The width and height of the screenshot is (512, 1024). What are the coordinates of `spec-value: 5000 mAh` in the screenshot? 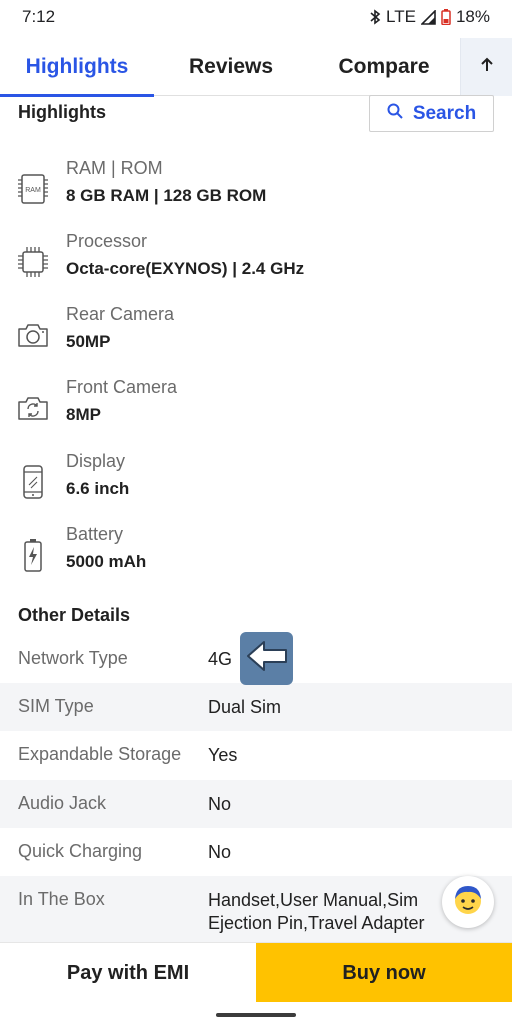 It's located at (106, 561).